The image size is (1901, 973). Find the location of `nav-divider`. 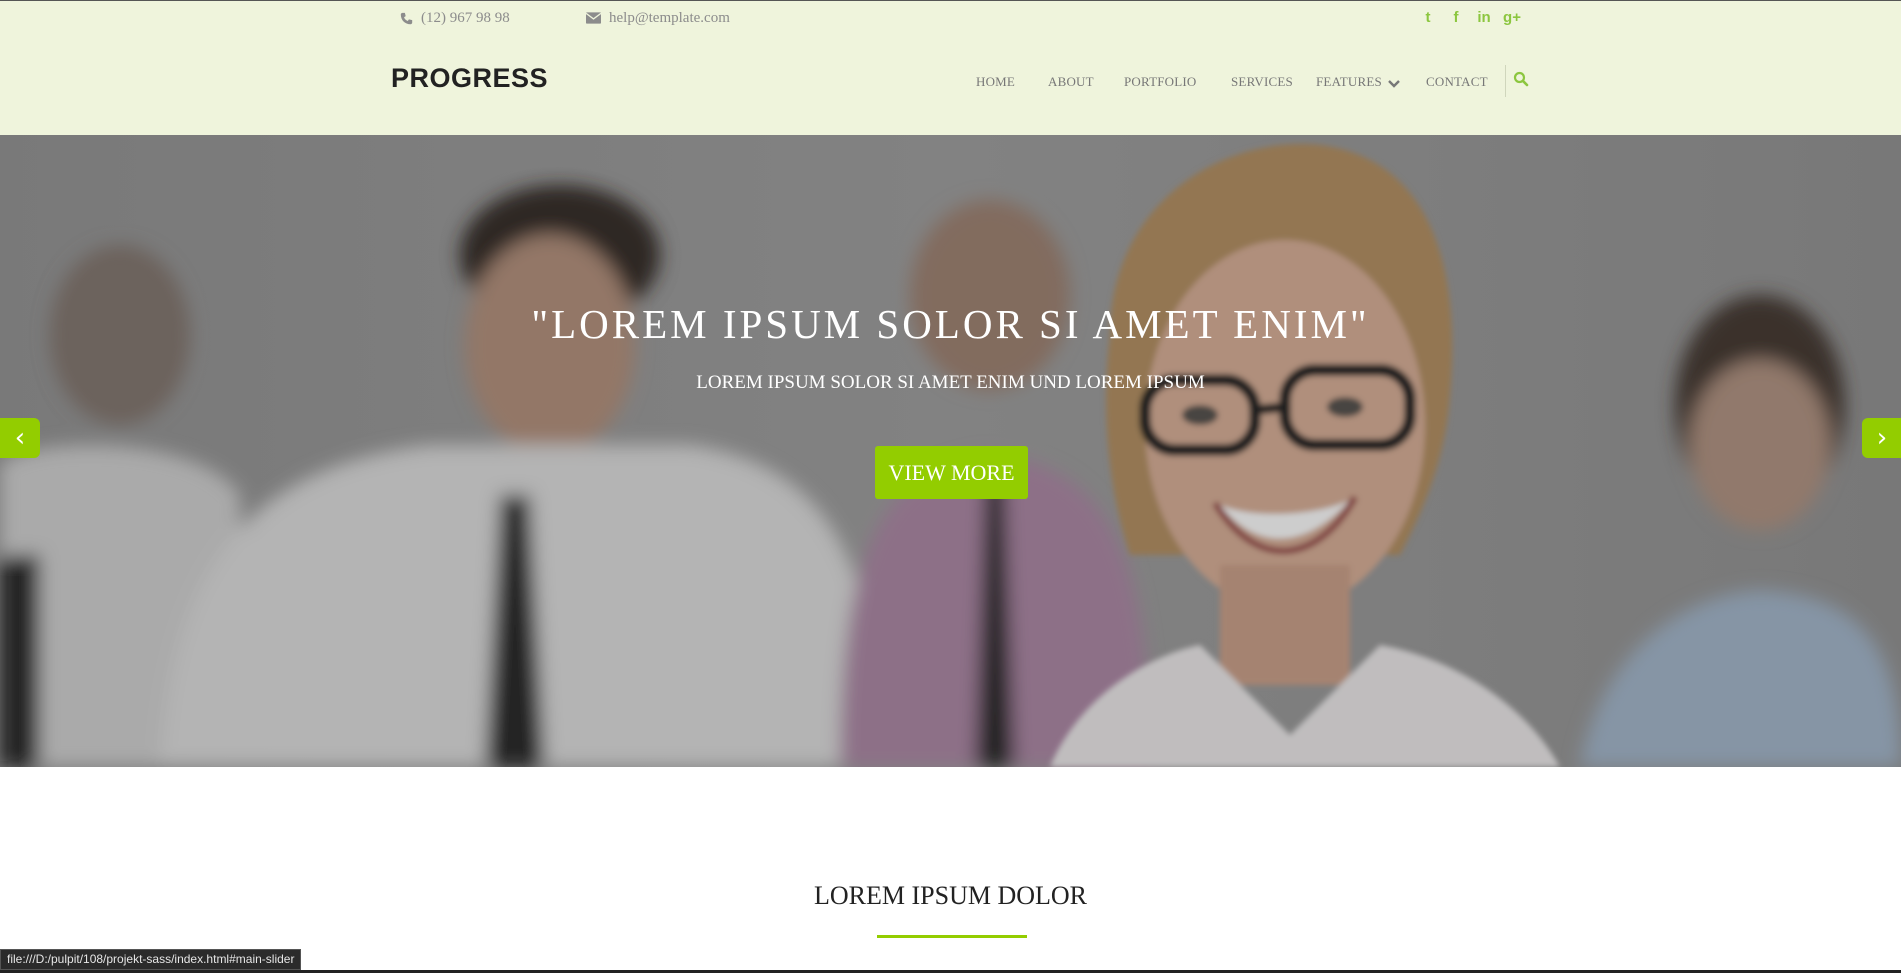

nav-divider is located at coordinates (1505, 81).